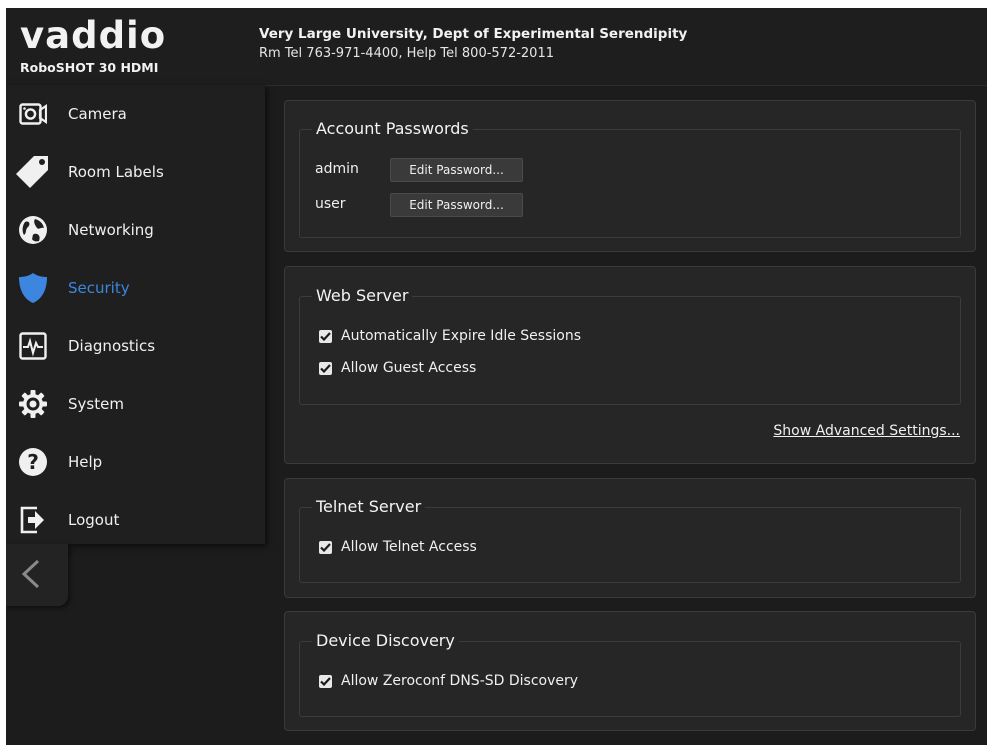 The height and width of the screenshot is (745, 987). Describe the element at coordinates (135, 404) in the screenshot. I see `sidebar-item-system: System` at that location.